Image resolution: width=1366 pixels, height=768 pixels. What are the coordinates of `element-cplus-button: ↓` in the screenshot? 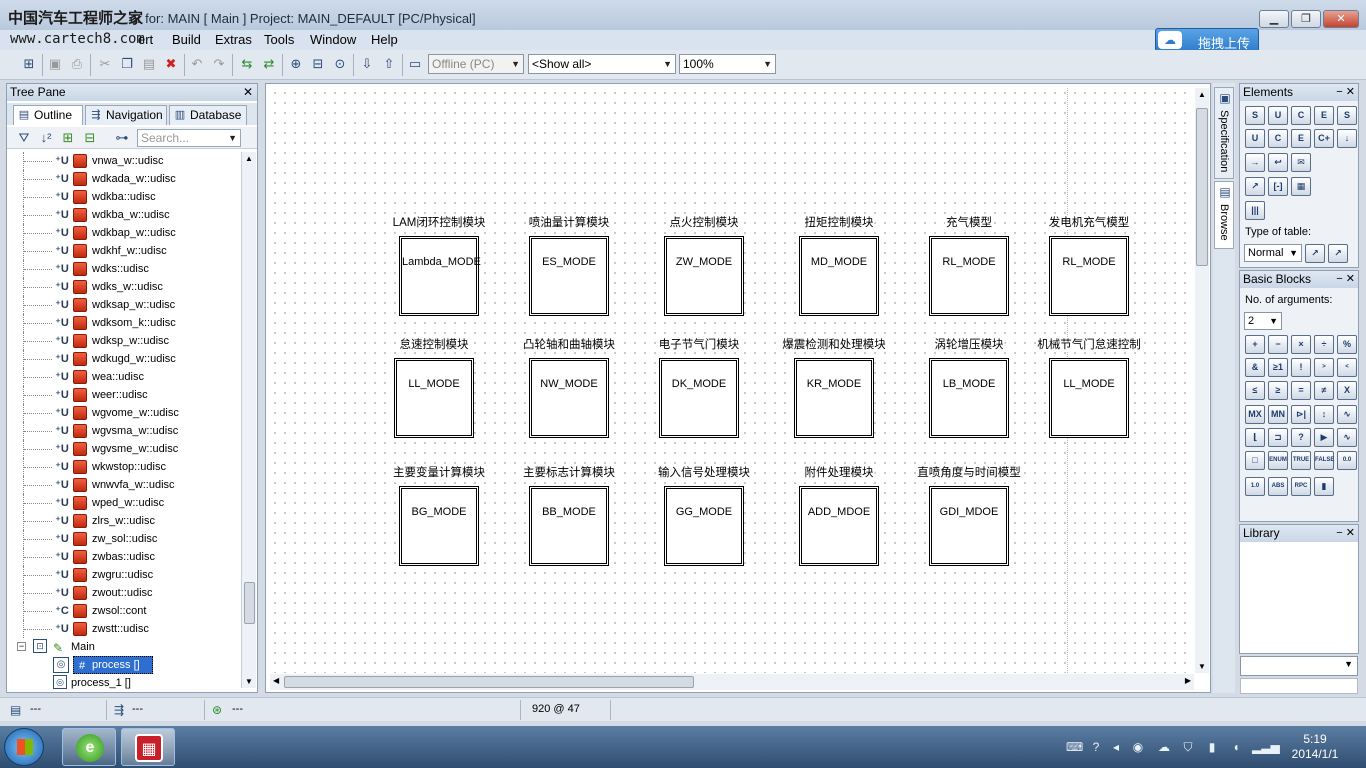 It's located at (1347, 138).